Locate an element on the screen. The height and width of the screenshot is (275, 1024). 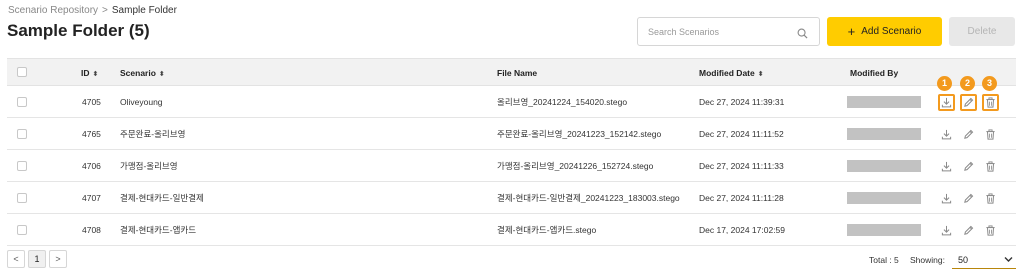
chevron-down-icon is located at coordinates (1008, 260).